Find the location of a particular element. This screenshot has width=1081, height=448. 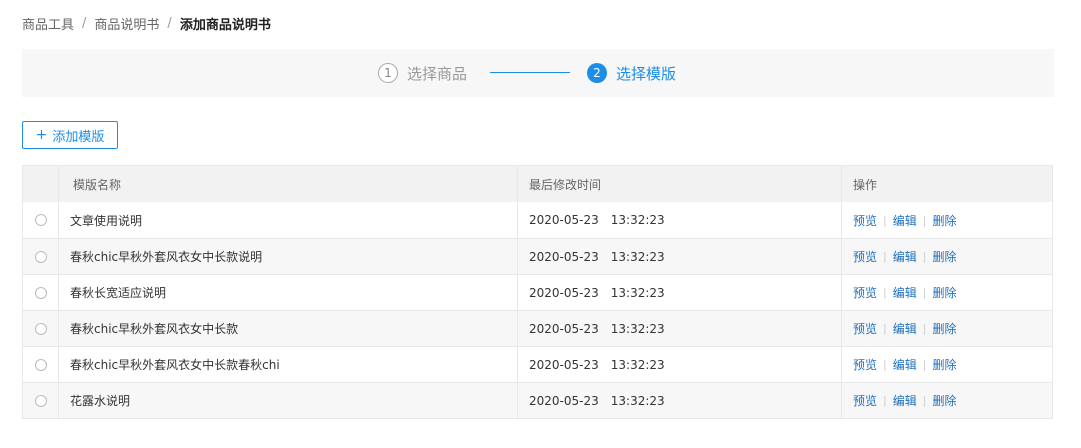

breadcrumb: 商品工具 / 商品说明书 / 添加商品说明书 is located at coordinates (146, 23).